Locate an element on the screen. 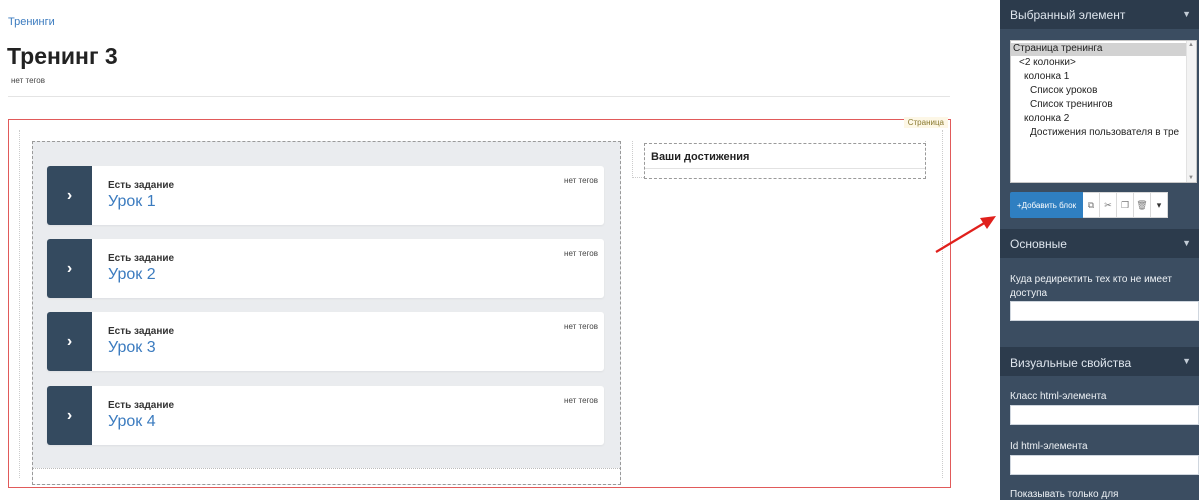 This screenshot has height=500, width=1199. lesson-card: › Есть задание Урок 1 нет тегов is located at coordinates (325, 195).